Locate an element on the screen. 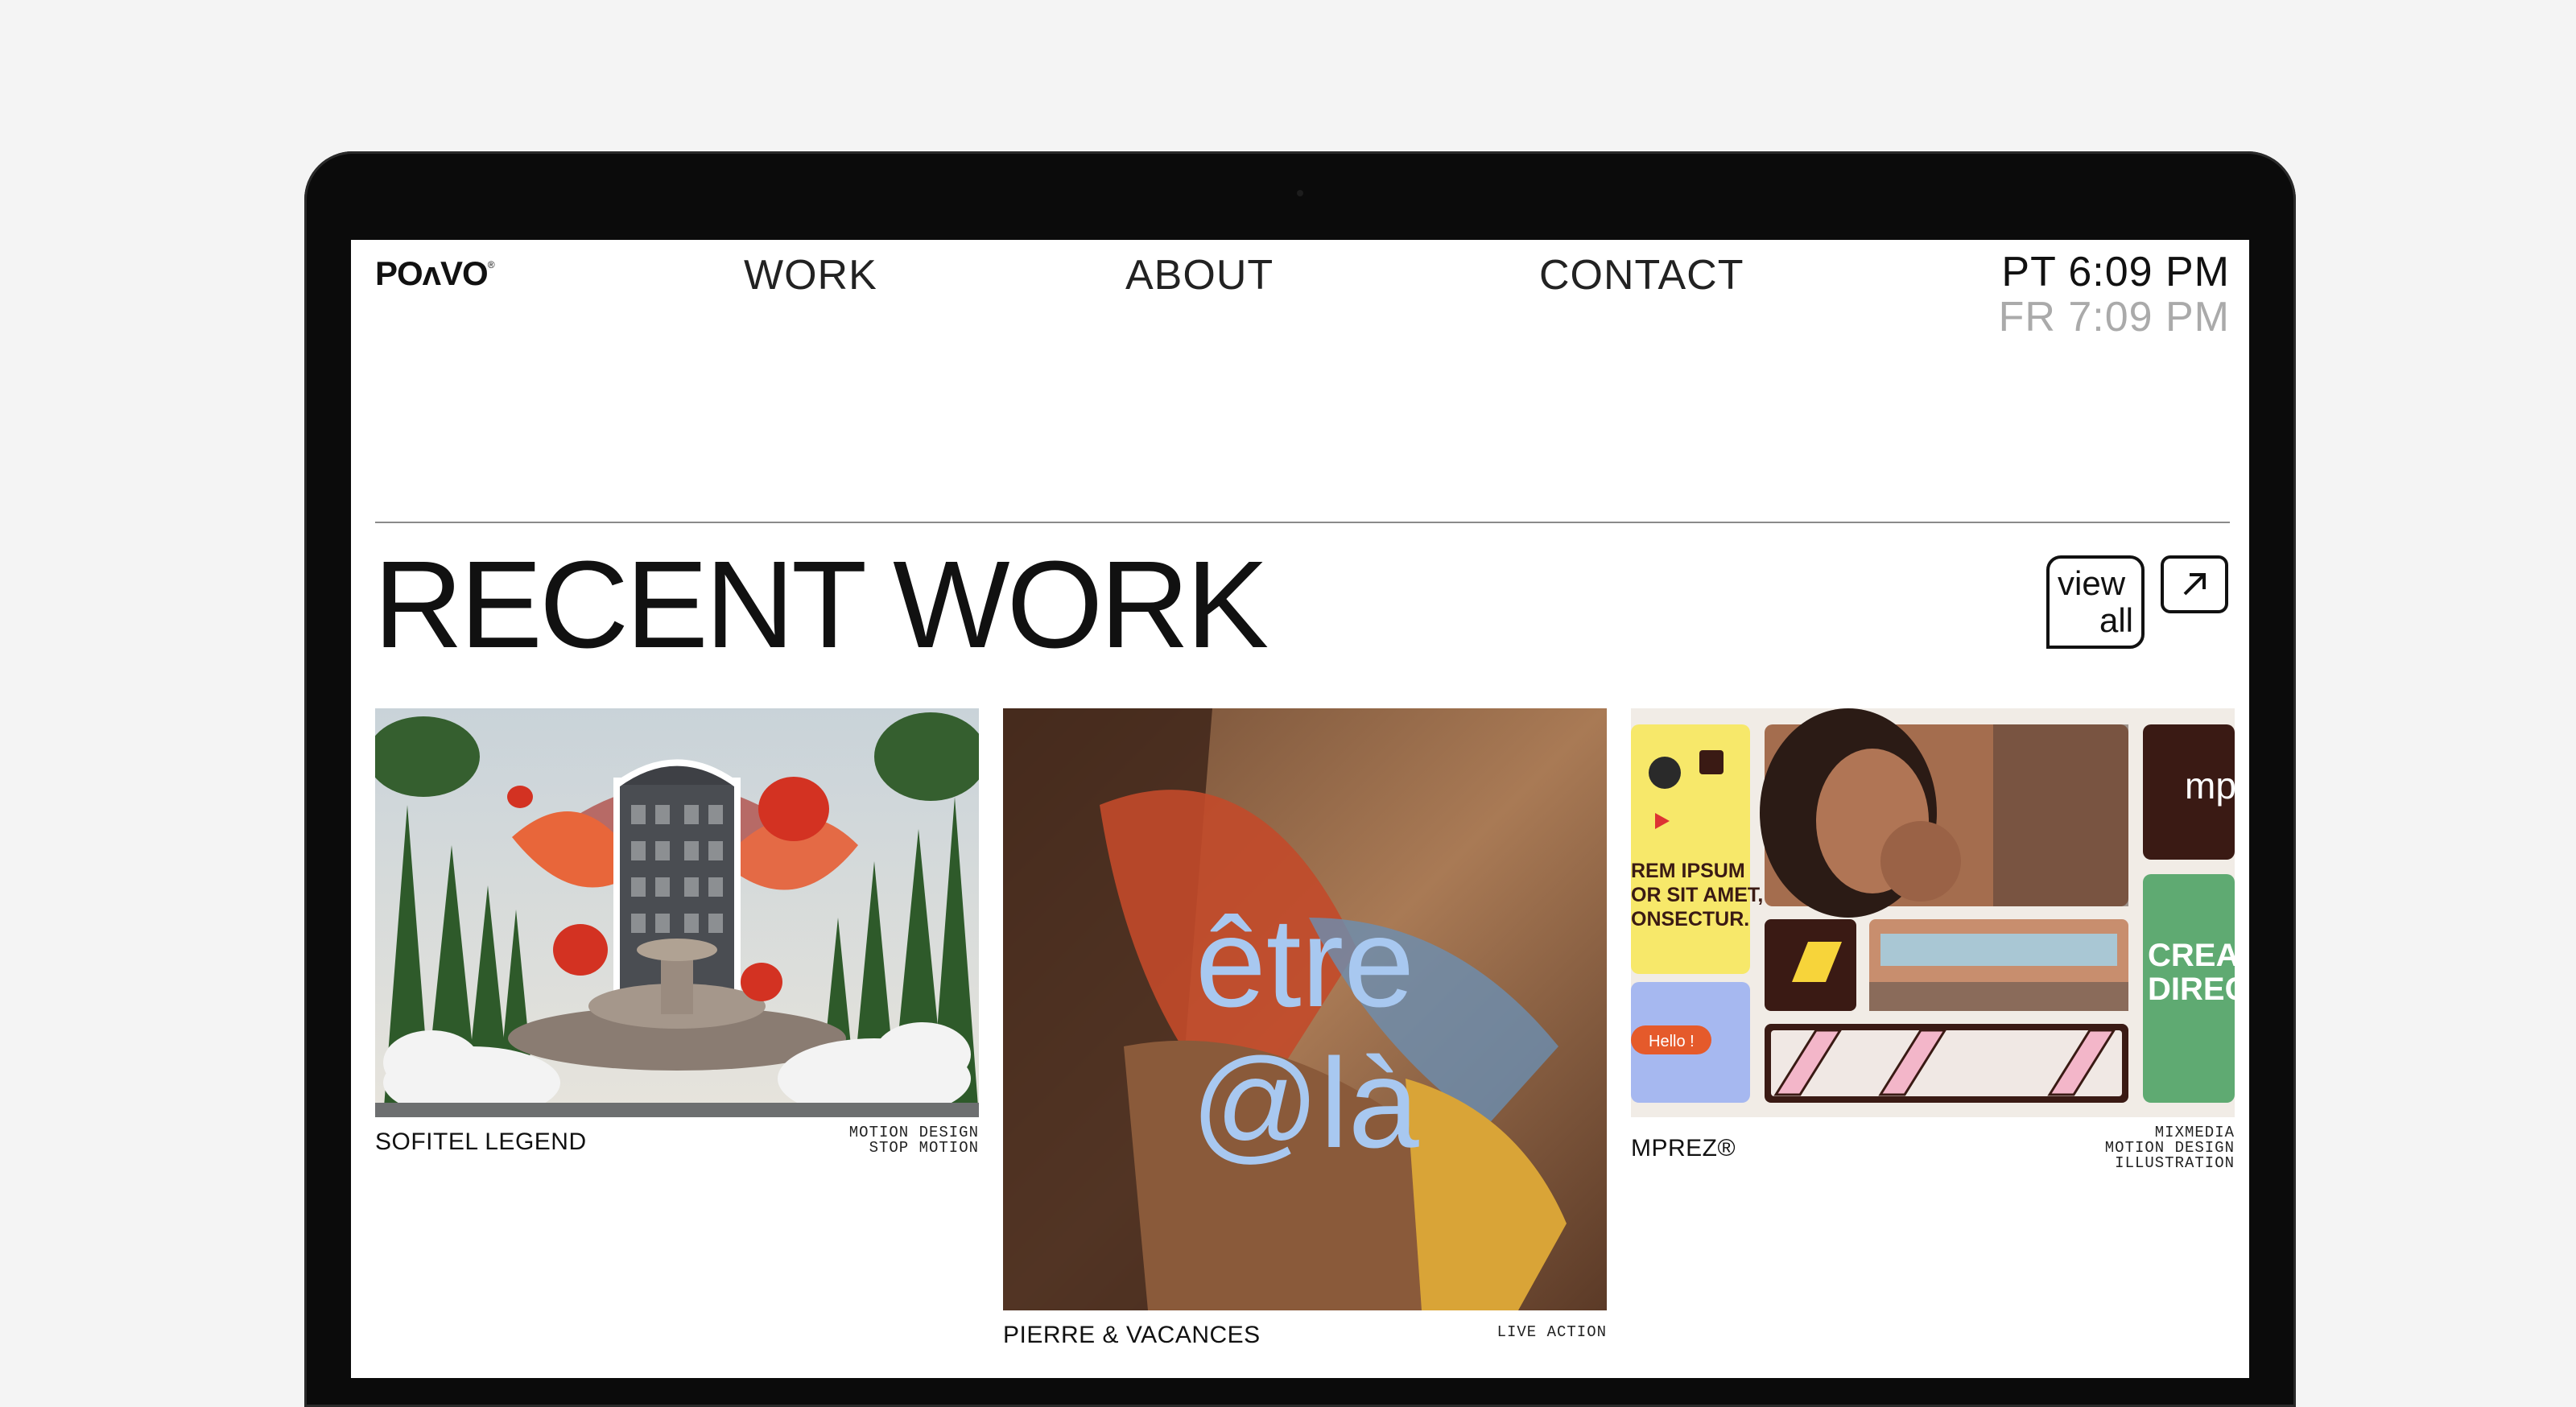 Image resolution: width=2576 pixels, height=1407 pixels. timezone-clocks: PT 6:09 PM FR 7:09 PM is located at coordinates (2114, 295).